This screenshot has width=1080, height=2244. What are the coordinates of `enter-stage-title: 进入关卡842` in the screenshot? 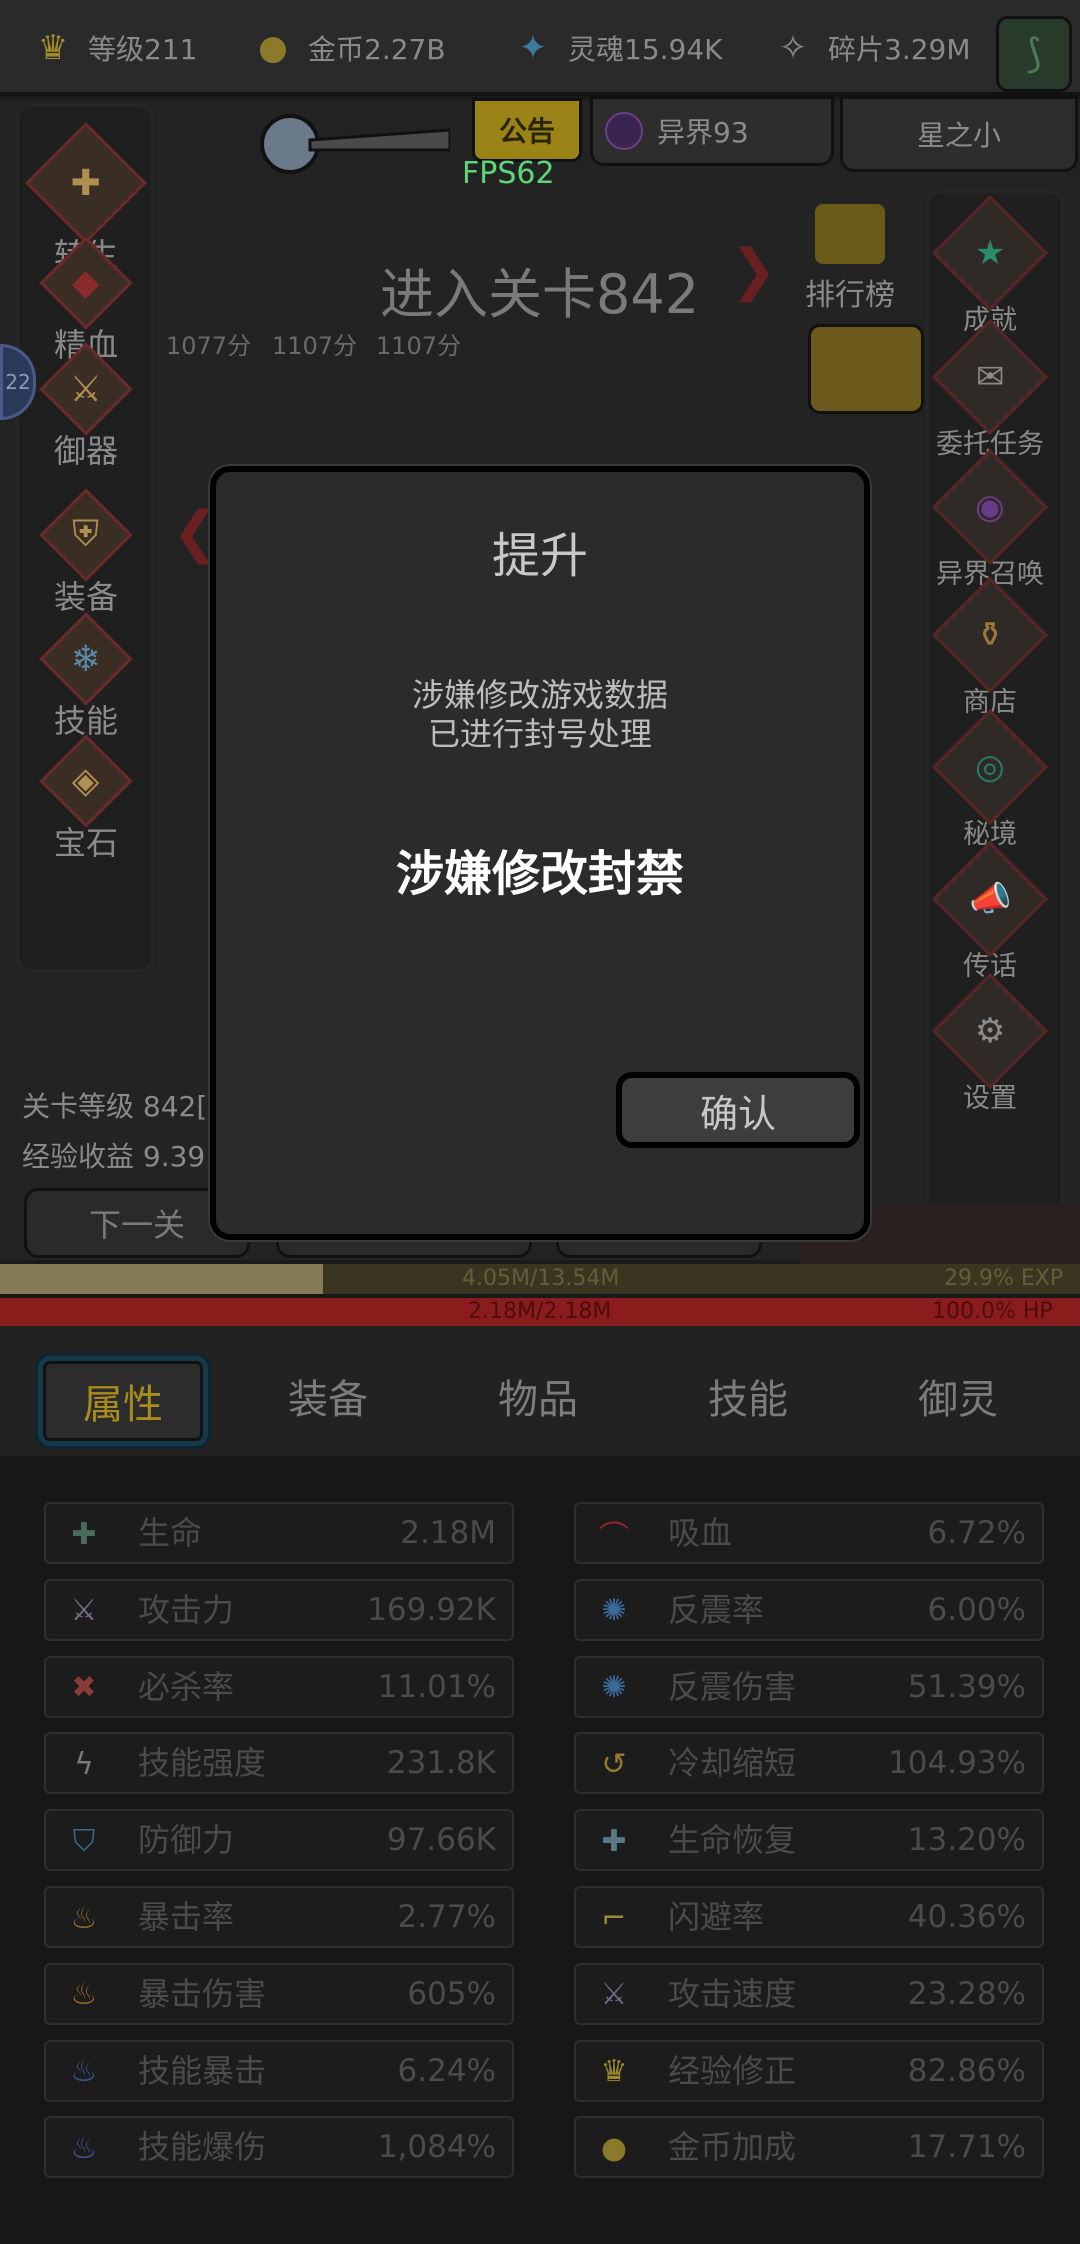 It's located at (539, 289).